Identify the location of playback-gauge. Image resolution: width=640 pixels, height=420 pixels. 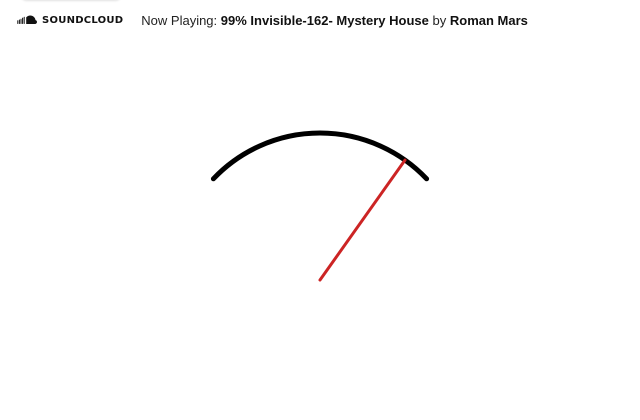
(320, 206).